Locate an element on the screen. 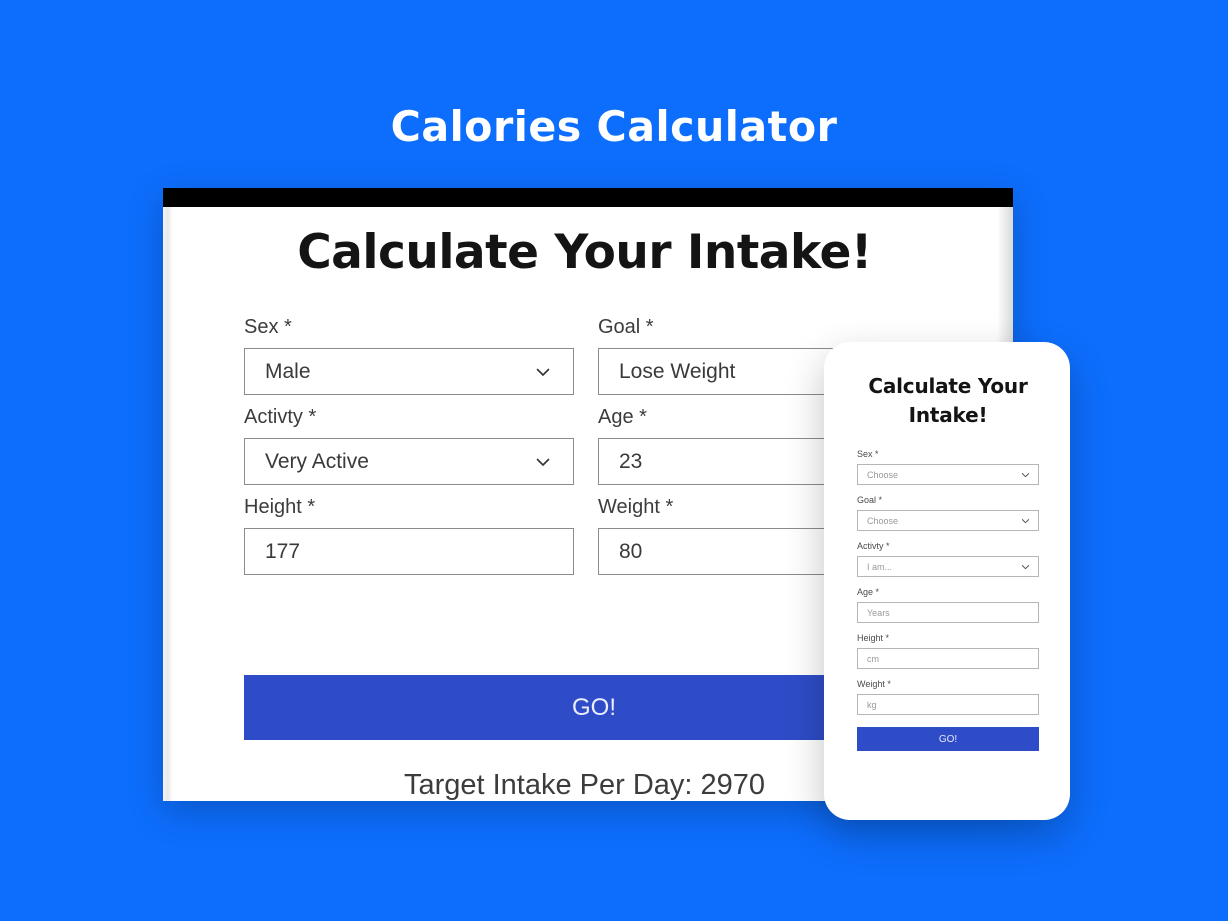 The height and width of the screenshot is (921, 1228). desktop-heading: Calculate Your Intake! is located at coordinates (584, 252).